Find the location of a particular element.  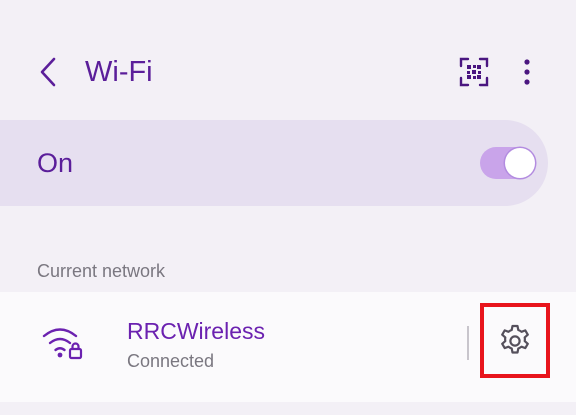

more-options-button is located at coordinates (527, 72).